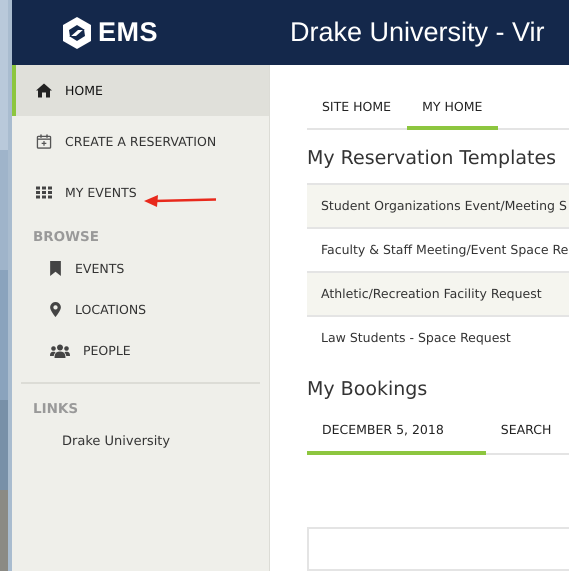  I want to click on tab: MY HOME, so click(452, 108).